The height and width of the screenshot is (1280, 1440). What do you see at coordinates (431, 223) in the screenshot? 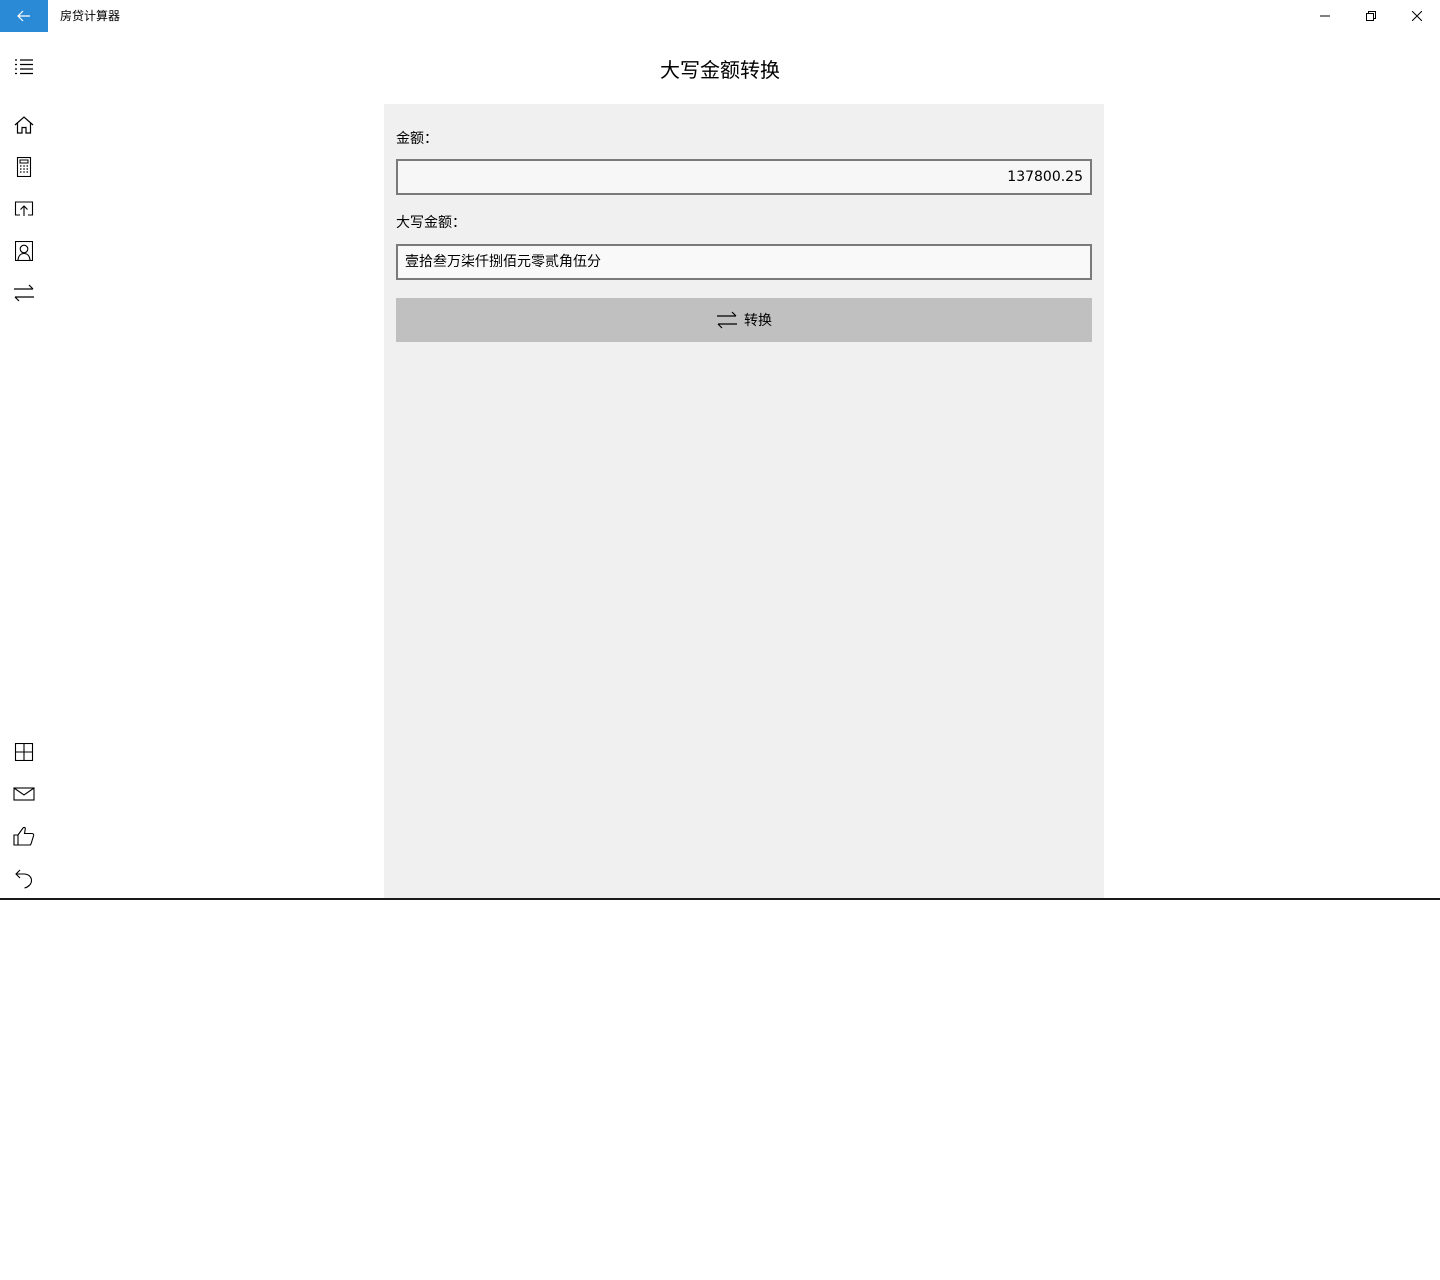
I see `upper-amount-label: 大写金额：` at bounding box center [431, 223].